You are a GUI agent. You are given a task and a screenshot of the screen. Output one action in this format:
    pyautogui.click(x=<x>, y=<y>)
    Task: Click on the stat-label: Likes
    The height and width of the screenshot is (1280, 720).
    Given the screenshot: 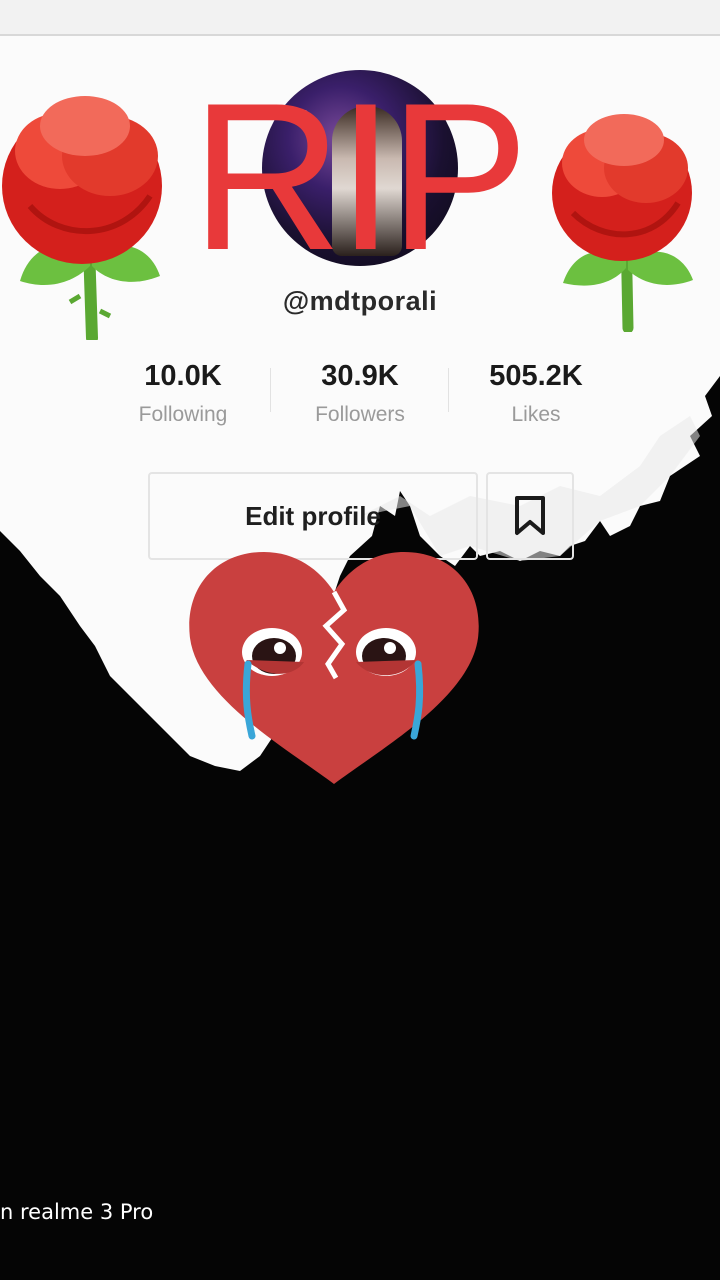 What is the action you would take?
    pyautogui.click(x=536, y=414)
    